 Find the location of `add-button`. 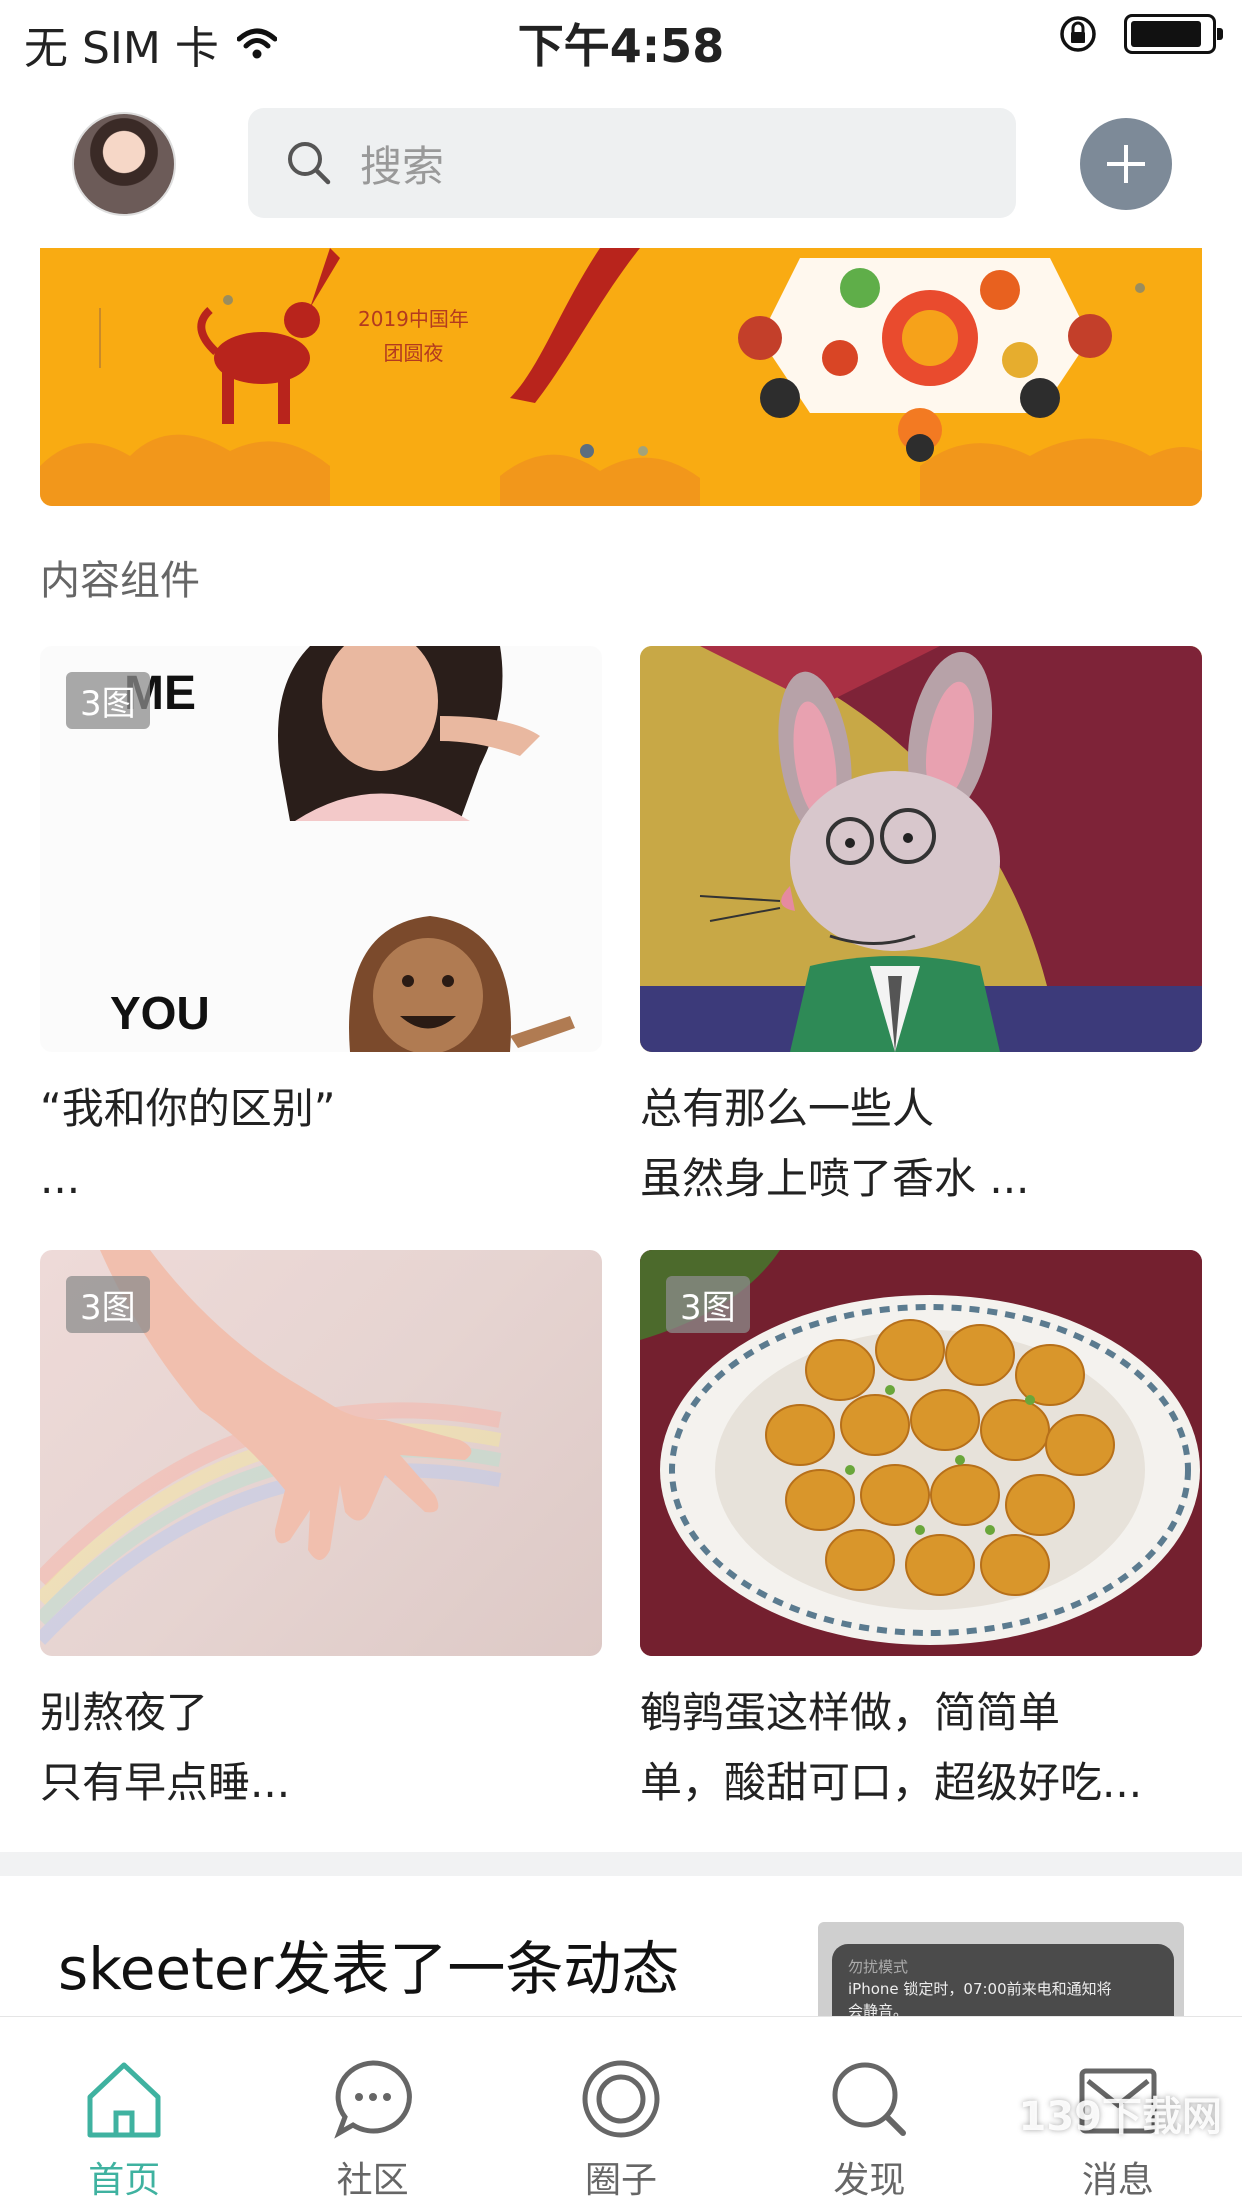

add-button is located at coordinates (1126, 164).